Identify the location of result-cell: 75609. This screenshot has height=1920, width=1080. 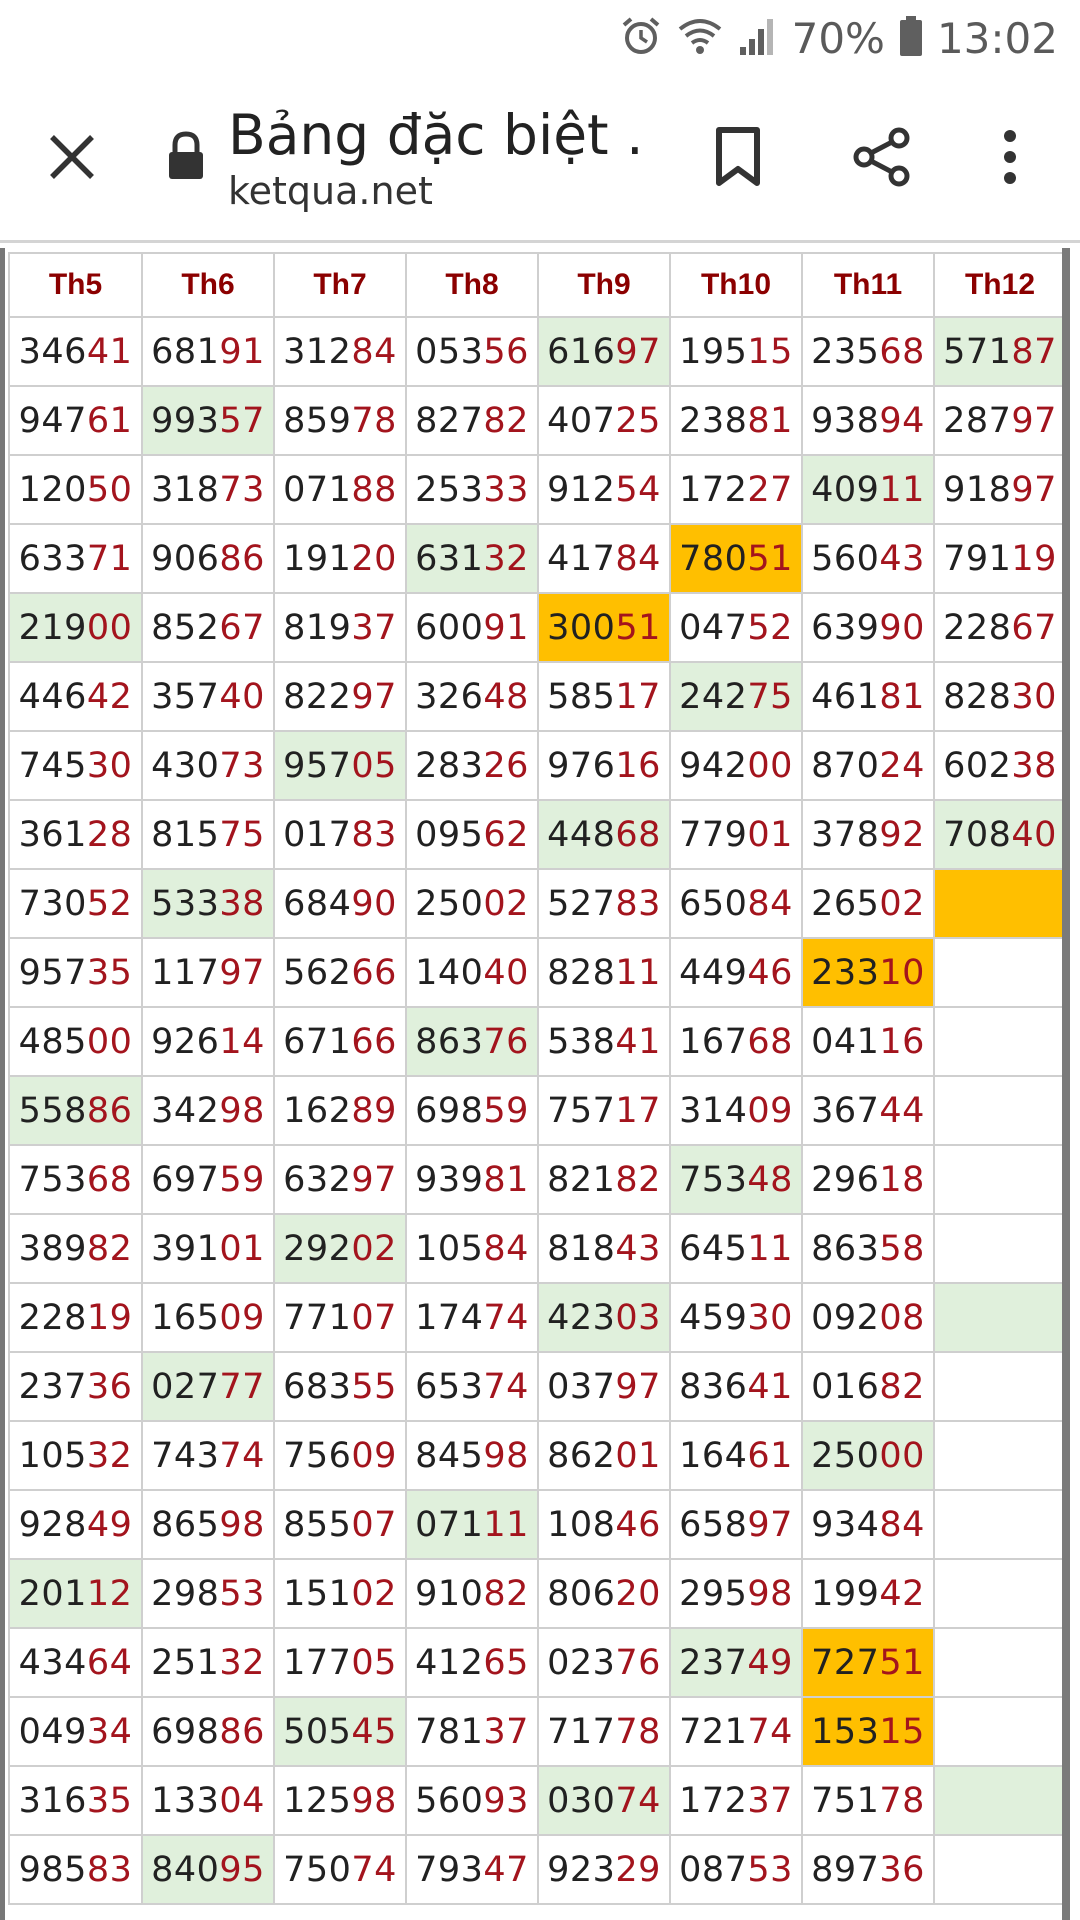
(340, 1455).